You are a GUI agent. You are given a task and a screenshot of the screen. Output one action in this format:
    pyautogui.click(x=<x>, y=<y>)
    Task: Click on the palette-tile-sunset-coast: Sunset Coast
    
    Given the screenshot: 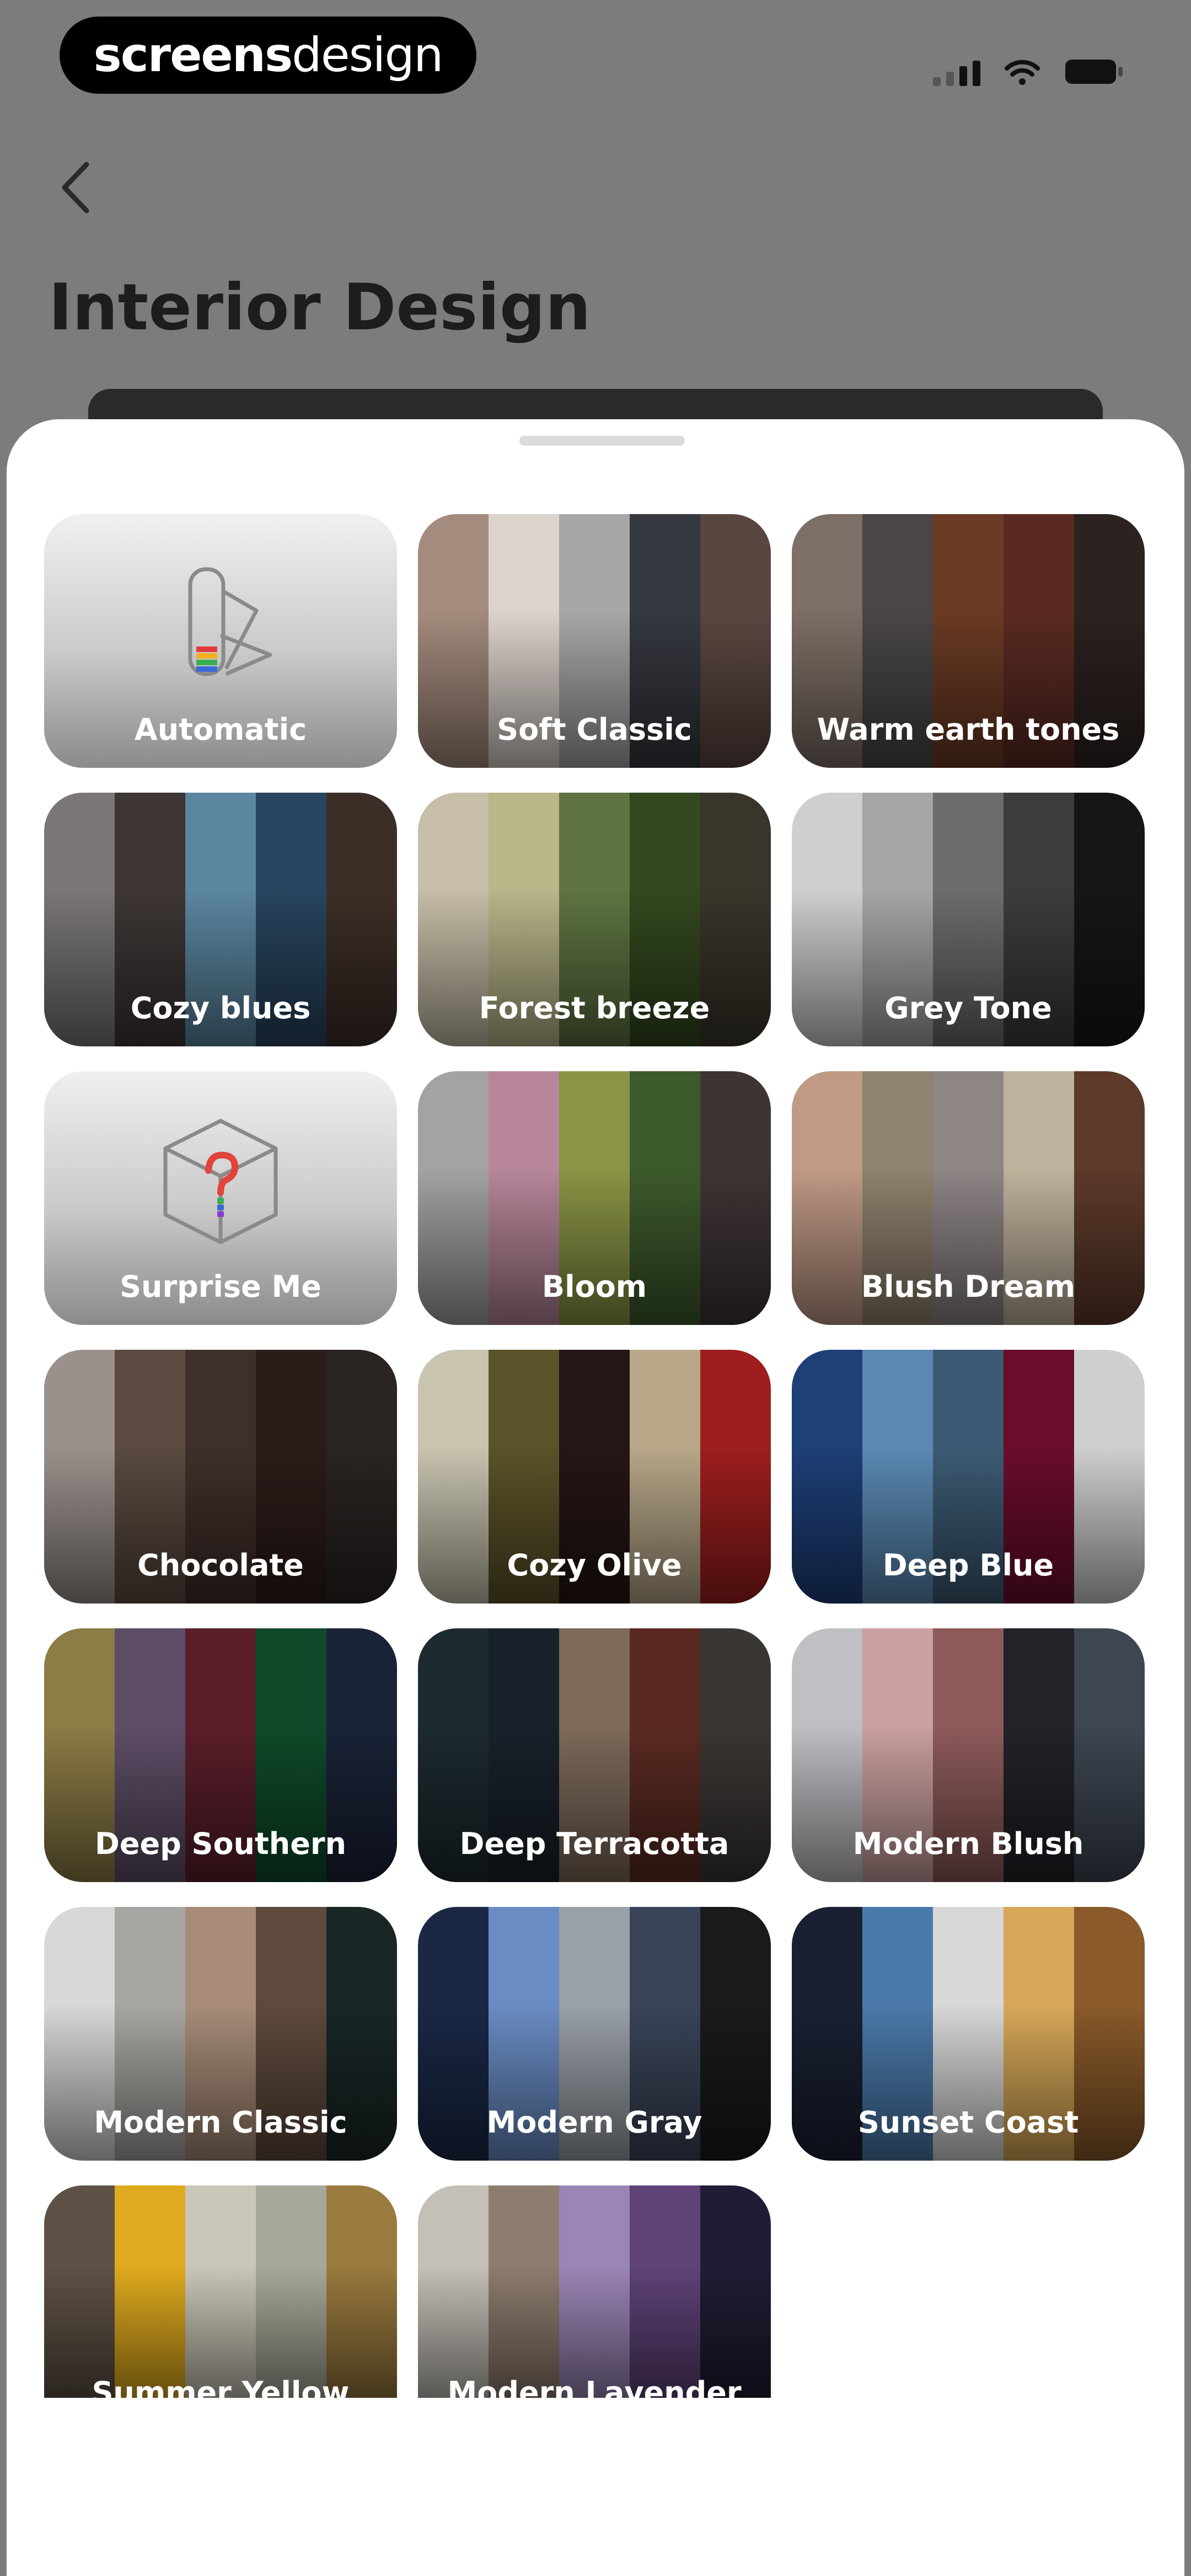 What is the action you would take?
    pyautogui.click(x=968, y=2034)
    